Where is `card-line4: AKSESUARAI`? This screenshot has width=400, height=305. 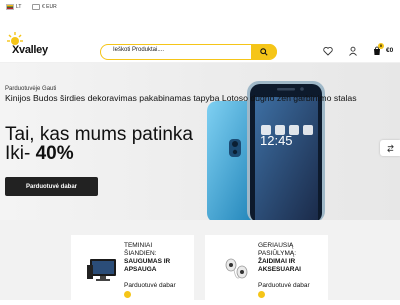 card-line4: AKSESUARAI is located at coordinates (279, 269).